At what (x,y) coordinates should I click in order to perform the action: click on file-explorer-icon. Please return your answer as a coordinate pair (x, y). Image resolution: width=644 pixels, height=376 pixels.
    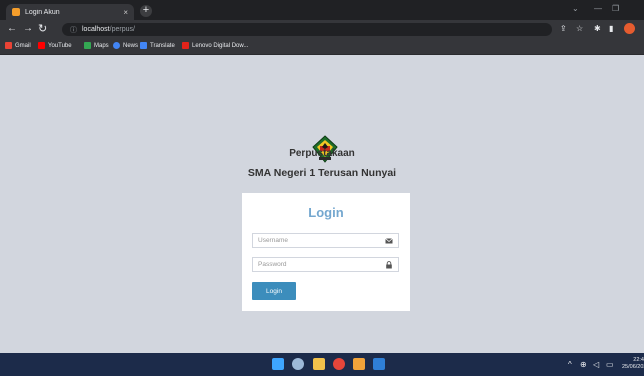
    Looking at the image, I should click on (319, 364).